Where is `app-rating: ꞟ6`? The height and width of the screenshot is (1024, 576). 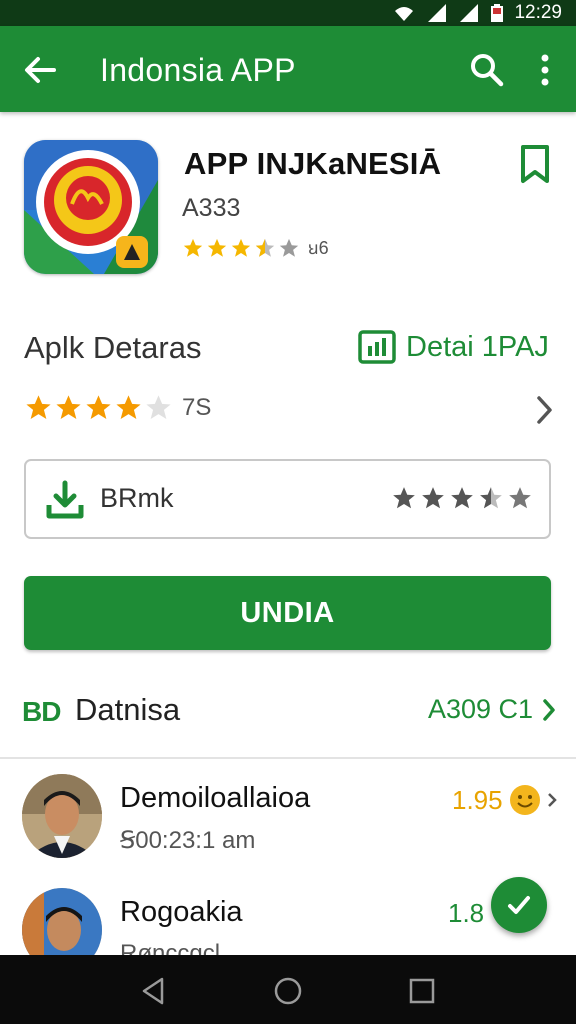
app-rating: ꞟ6 is located at coordinates (255, 248).